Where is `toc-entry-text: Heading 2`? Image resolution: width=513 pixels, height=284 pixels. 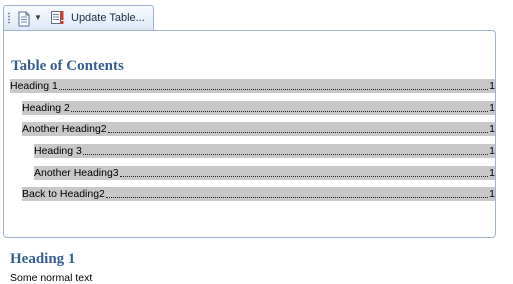 toc-entry-text: Heading 2 is located at coordinates (46, 108).